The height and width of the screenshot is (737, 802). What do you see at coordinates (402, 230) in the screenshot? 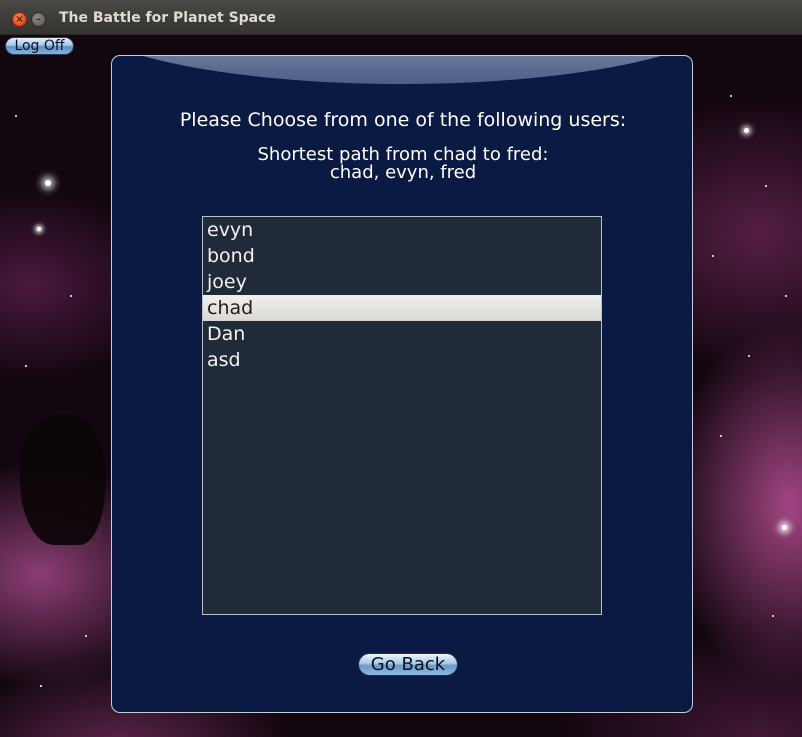
I see `list-item: evyn` at bounding box center [402, 230].